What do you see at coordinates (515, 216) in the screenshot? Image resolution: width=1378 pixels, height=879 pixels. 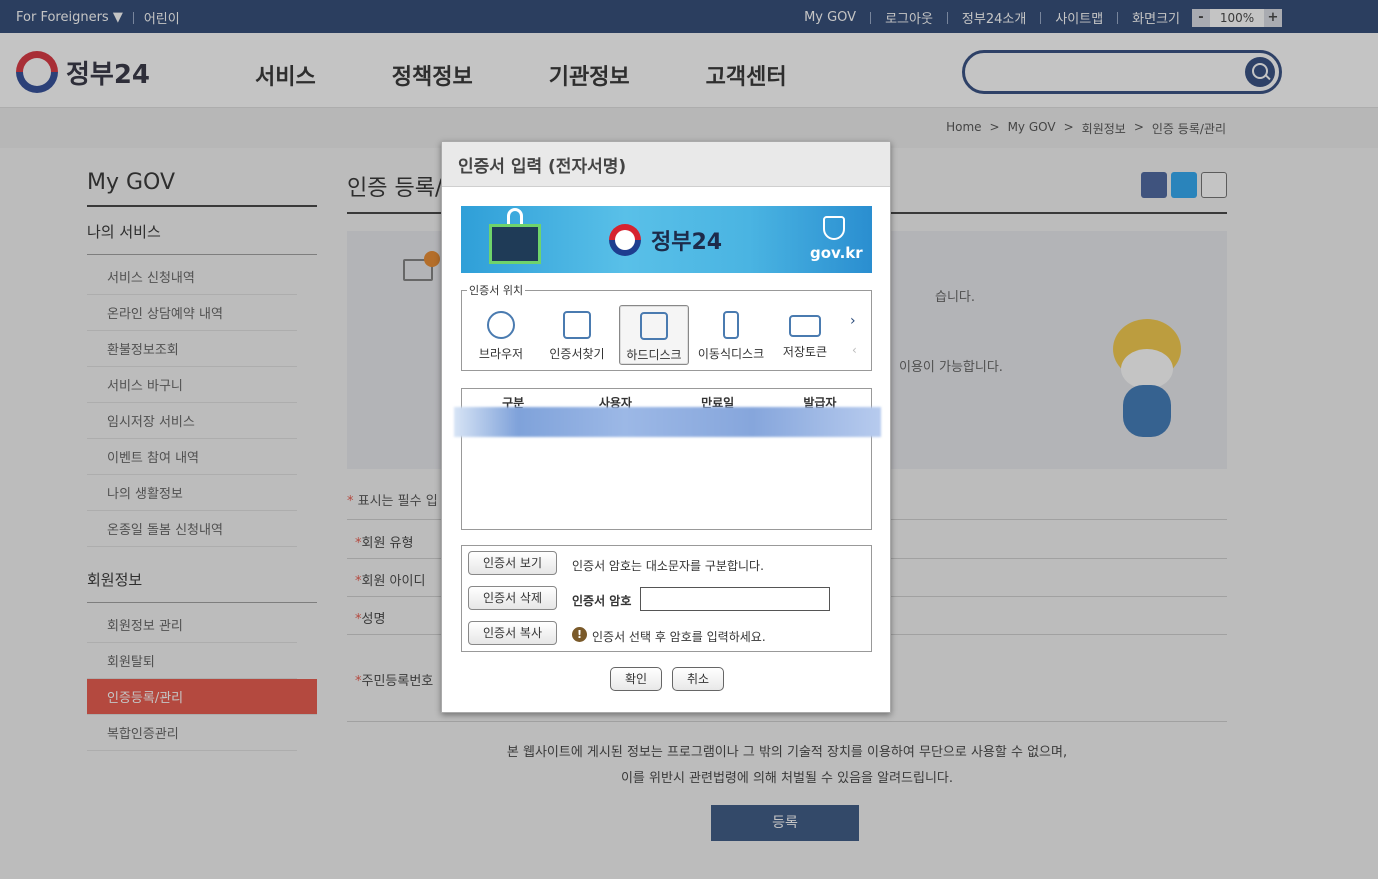 I see `unlock-icon` at bounding box center [515, 216].